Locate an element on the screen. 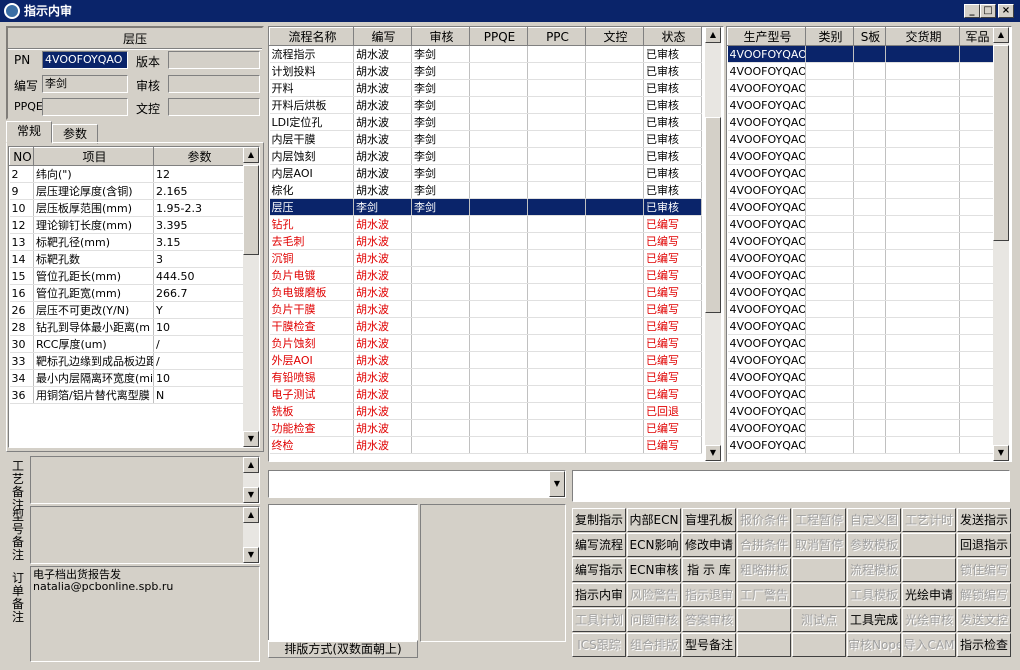 The width and height of the screenshot is (1020, 670). table-row: 26 层压不可更改(Y/N) Y is located at coordinates (126, 310).